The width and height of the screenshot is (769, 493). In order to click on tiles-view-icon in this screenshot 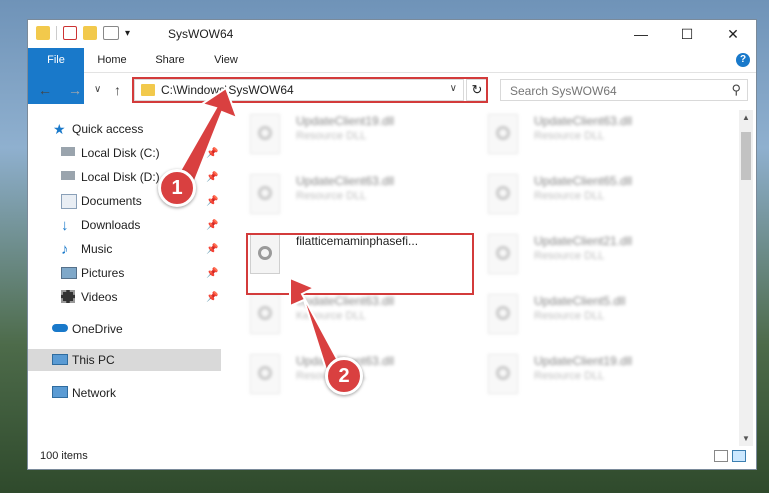, I will do `click(739, 456)`.